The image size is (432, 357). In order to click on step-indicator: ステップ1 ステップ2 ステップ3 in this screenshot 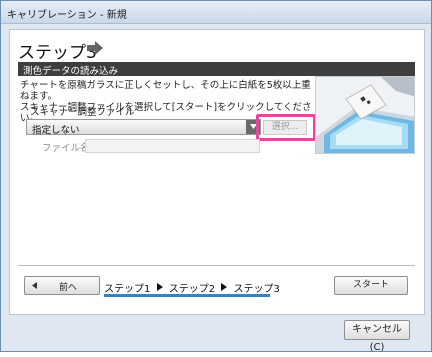, I will do `click(192, 287)`.